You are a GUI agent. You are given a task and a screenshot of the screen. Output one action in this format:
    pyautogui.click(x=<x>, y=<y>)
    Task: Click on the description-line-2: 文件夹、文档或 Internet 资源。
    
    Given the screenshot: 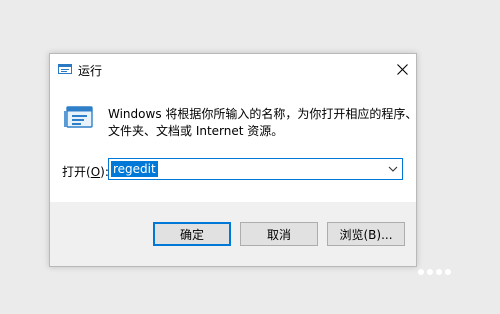 What is the action you would take?
    pyautogui.click(x=196, y=131)
    